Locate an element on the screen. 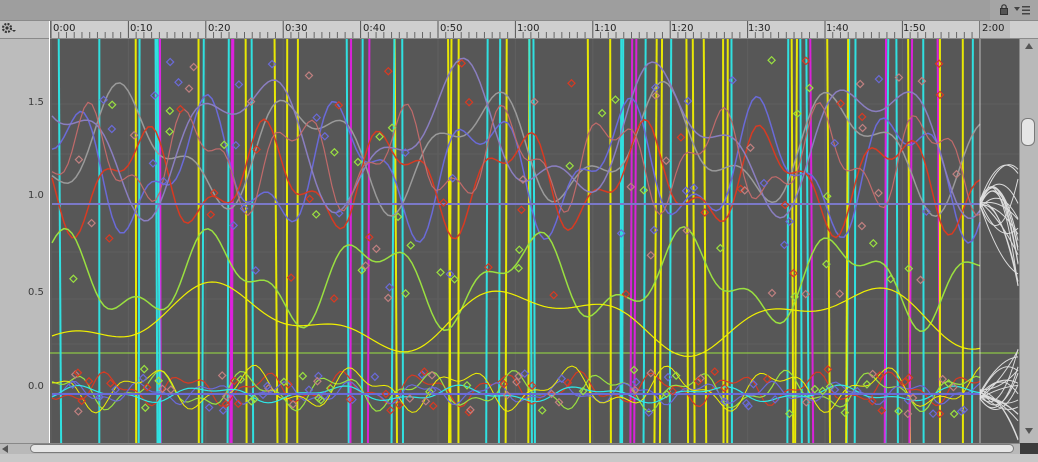 The image size is (1038, 462). end-time-label: 2:00 is located at coordinates (993, 28).